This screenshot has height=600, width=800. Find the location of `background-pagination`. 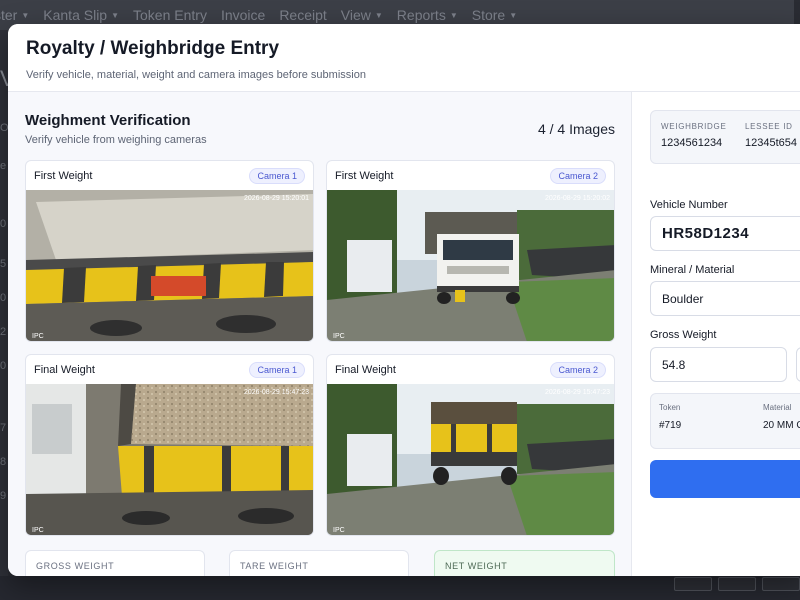

background-pagination is located at coordinates (737, 584).